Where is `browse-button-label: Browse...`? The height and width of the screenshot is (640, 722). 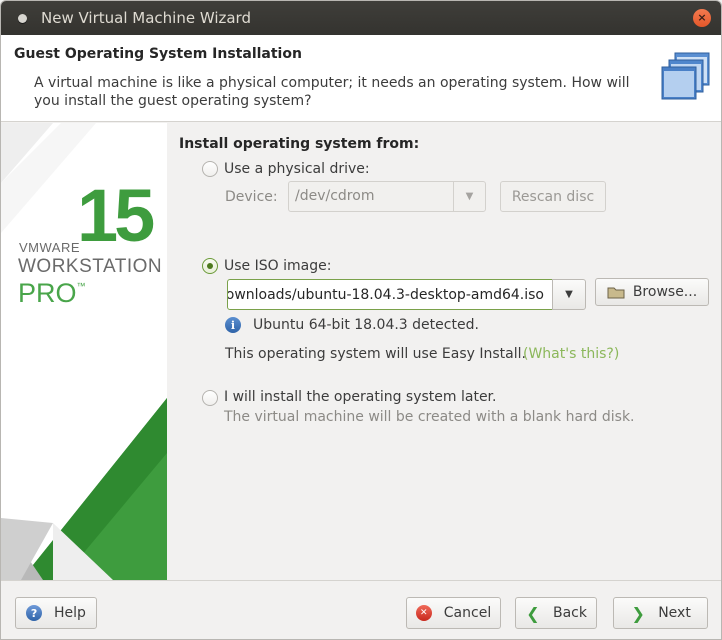
browse-button-label: Browse... is located at coordinates (665, 292).